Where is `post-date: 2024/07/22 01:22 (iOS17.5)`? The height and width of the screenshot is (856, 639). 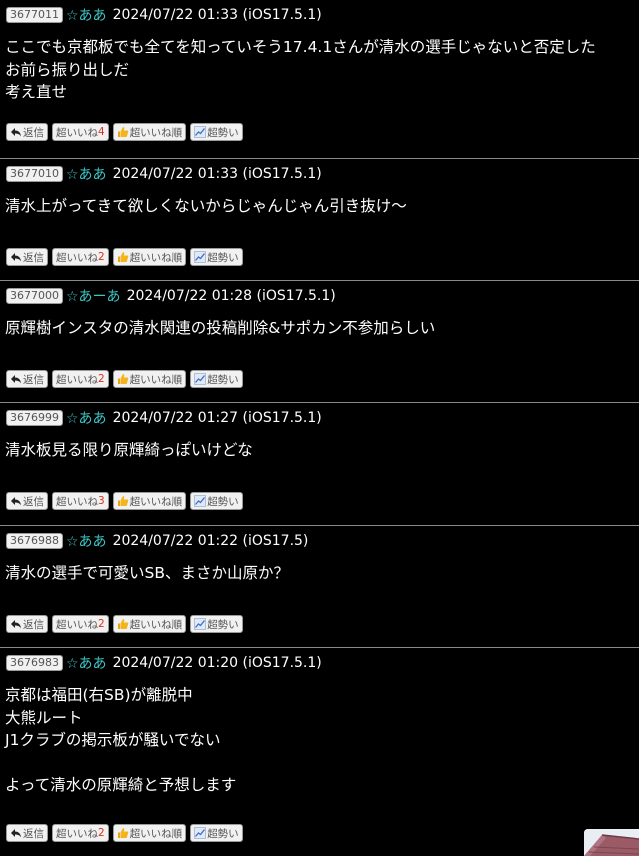 post-date: 2024/07/22 01:22 (iOS17.5) is located at coordinates (210, 541).